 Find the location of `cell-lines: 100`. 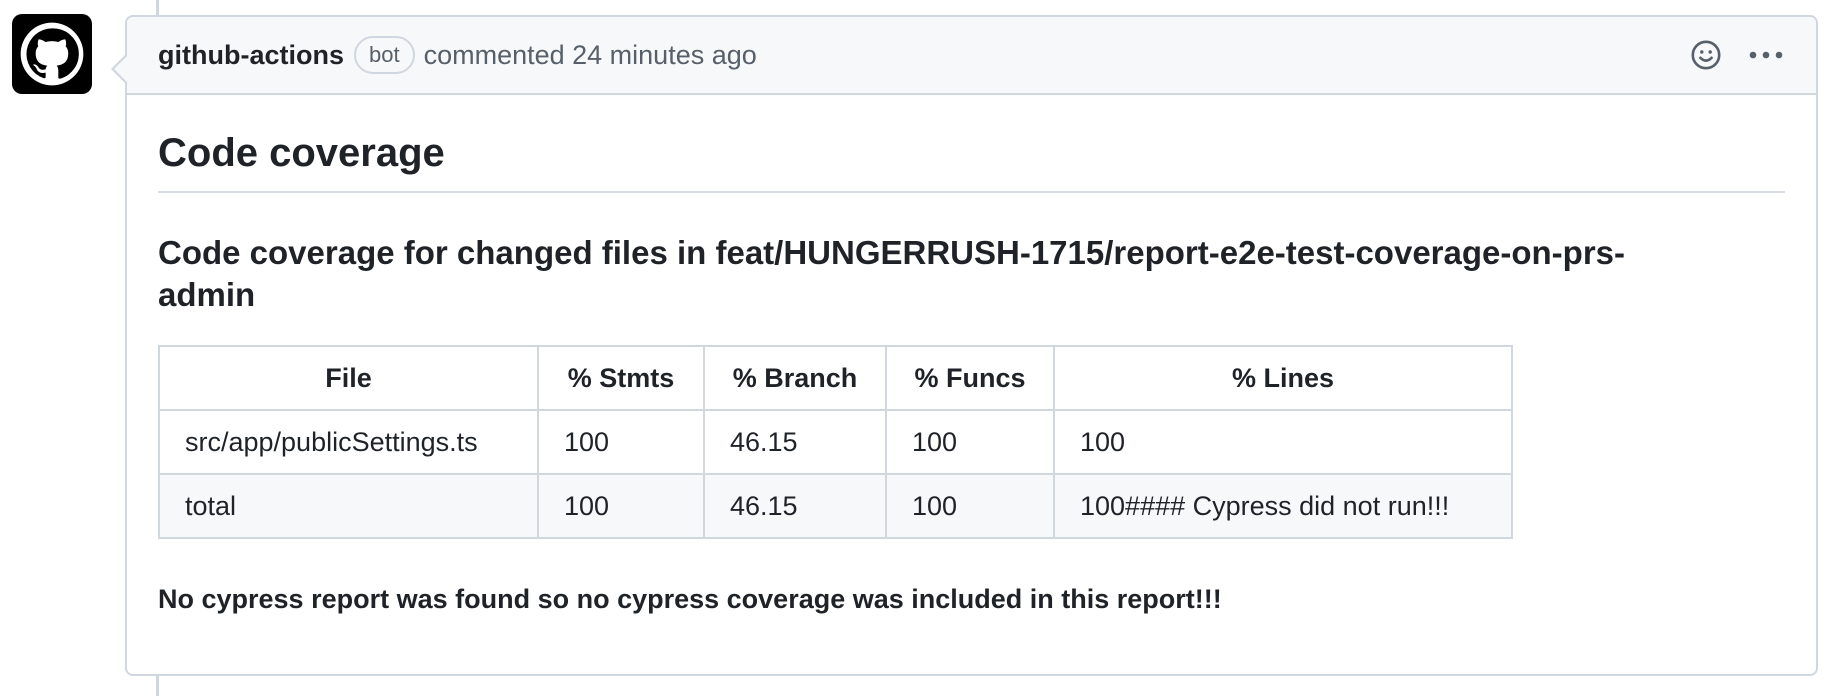

cell-lines: 100 is located at coordinates (1283, 442).